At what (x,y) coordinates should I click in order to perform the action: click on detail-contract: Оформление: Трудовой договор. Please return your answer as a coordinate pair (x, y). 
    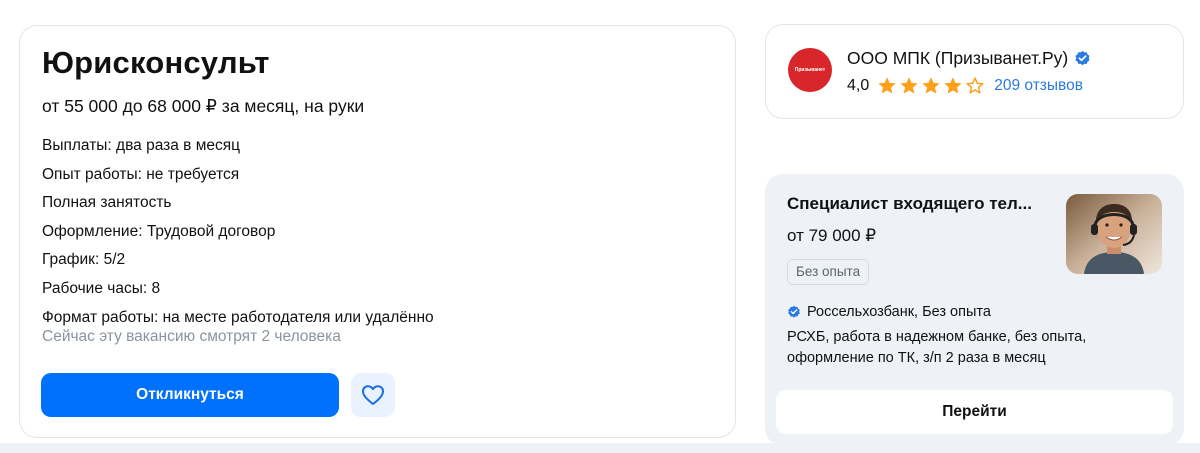
    Looking at the image, I should click on (159, 231).